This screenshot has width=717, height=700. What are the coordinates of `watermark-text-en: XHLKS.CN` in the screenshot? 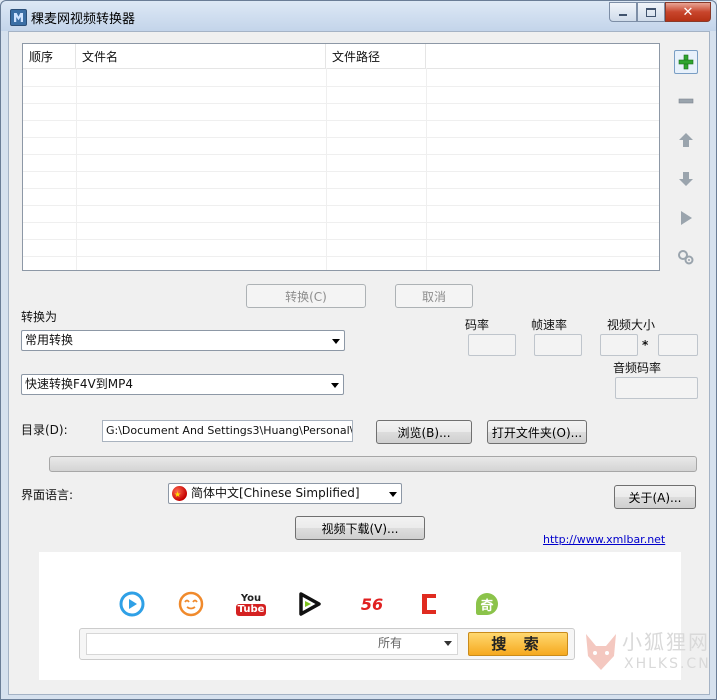 It's located at (667, 664).